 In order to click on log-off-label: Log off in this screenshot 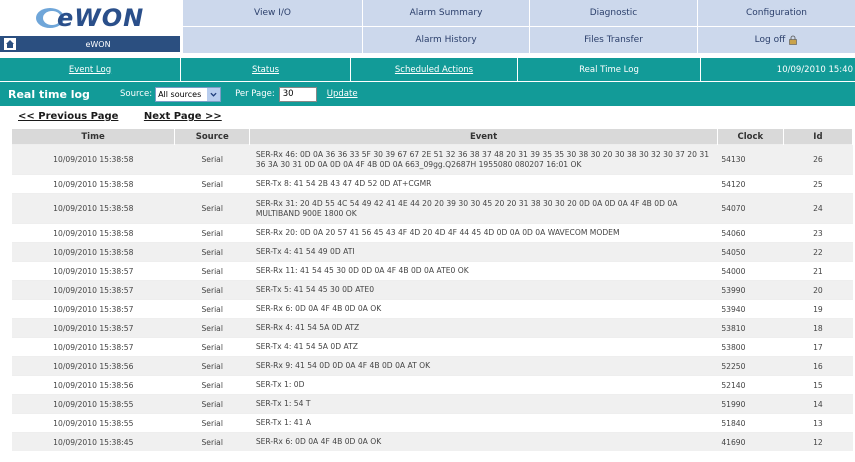, I will do `click(770, 40)`.